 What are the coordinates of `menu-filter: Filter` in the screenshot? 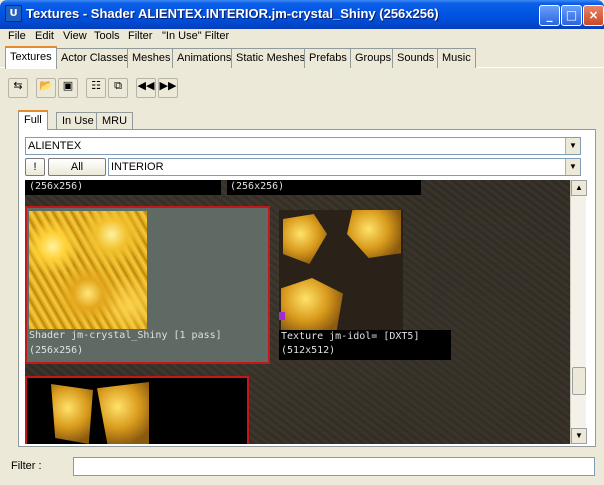 It's located at (140, 36).